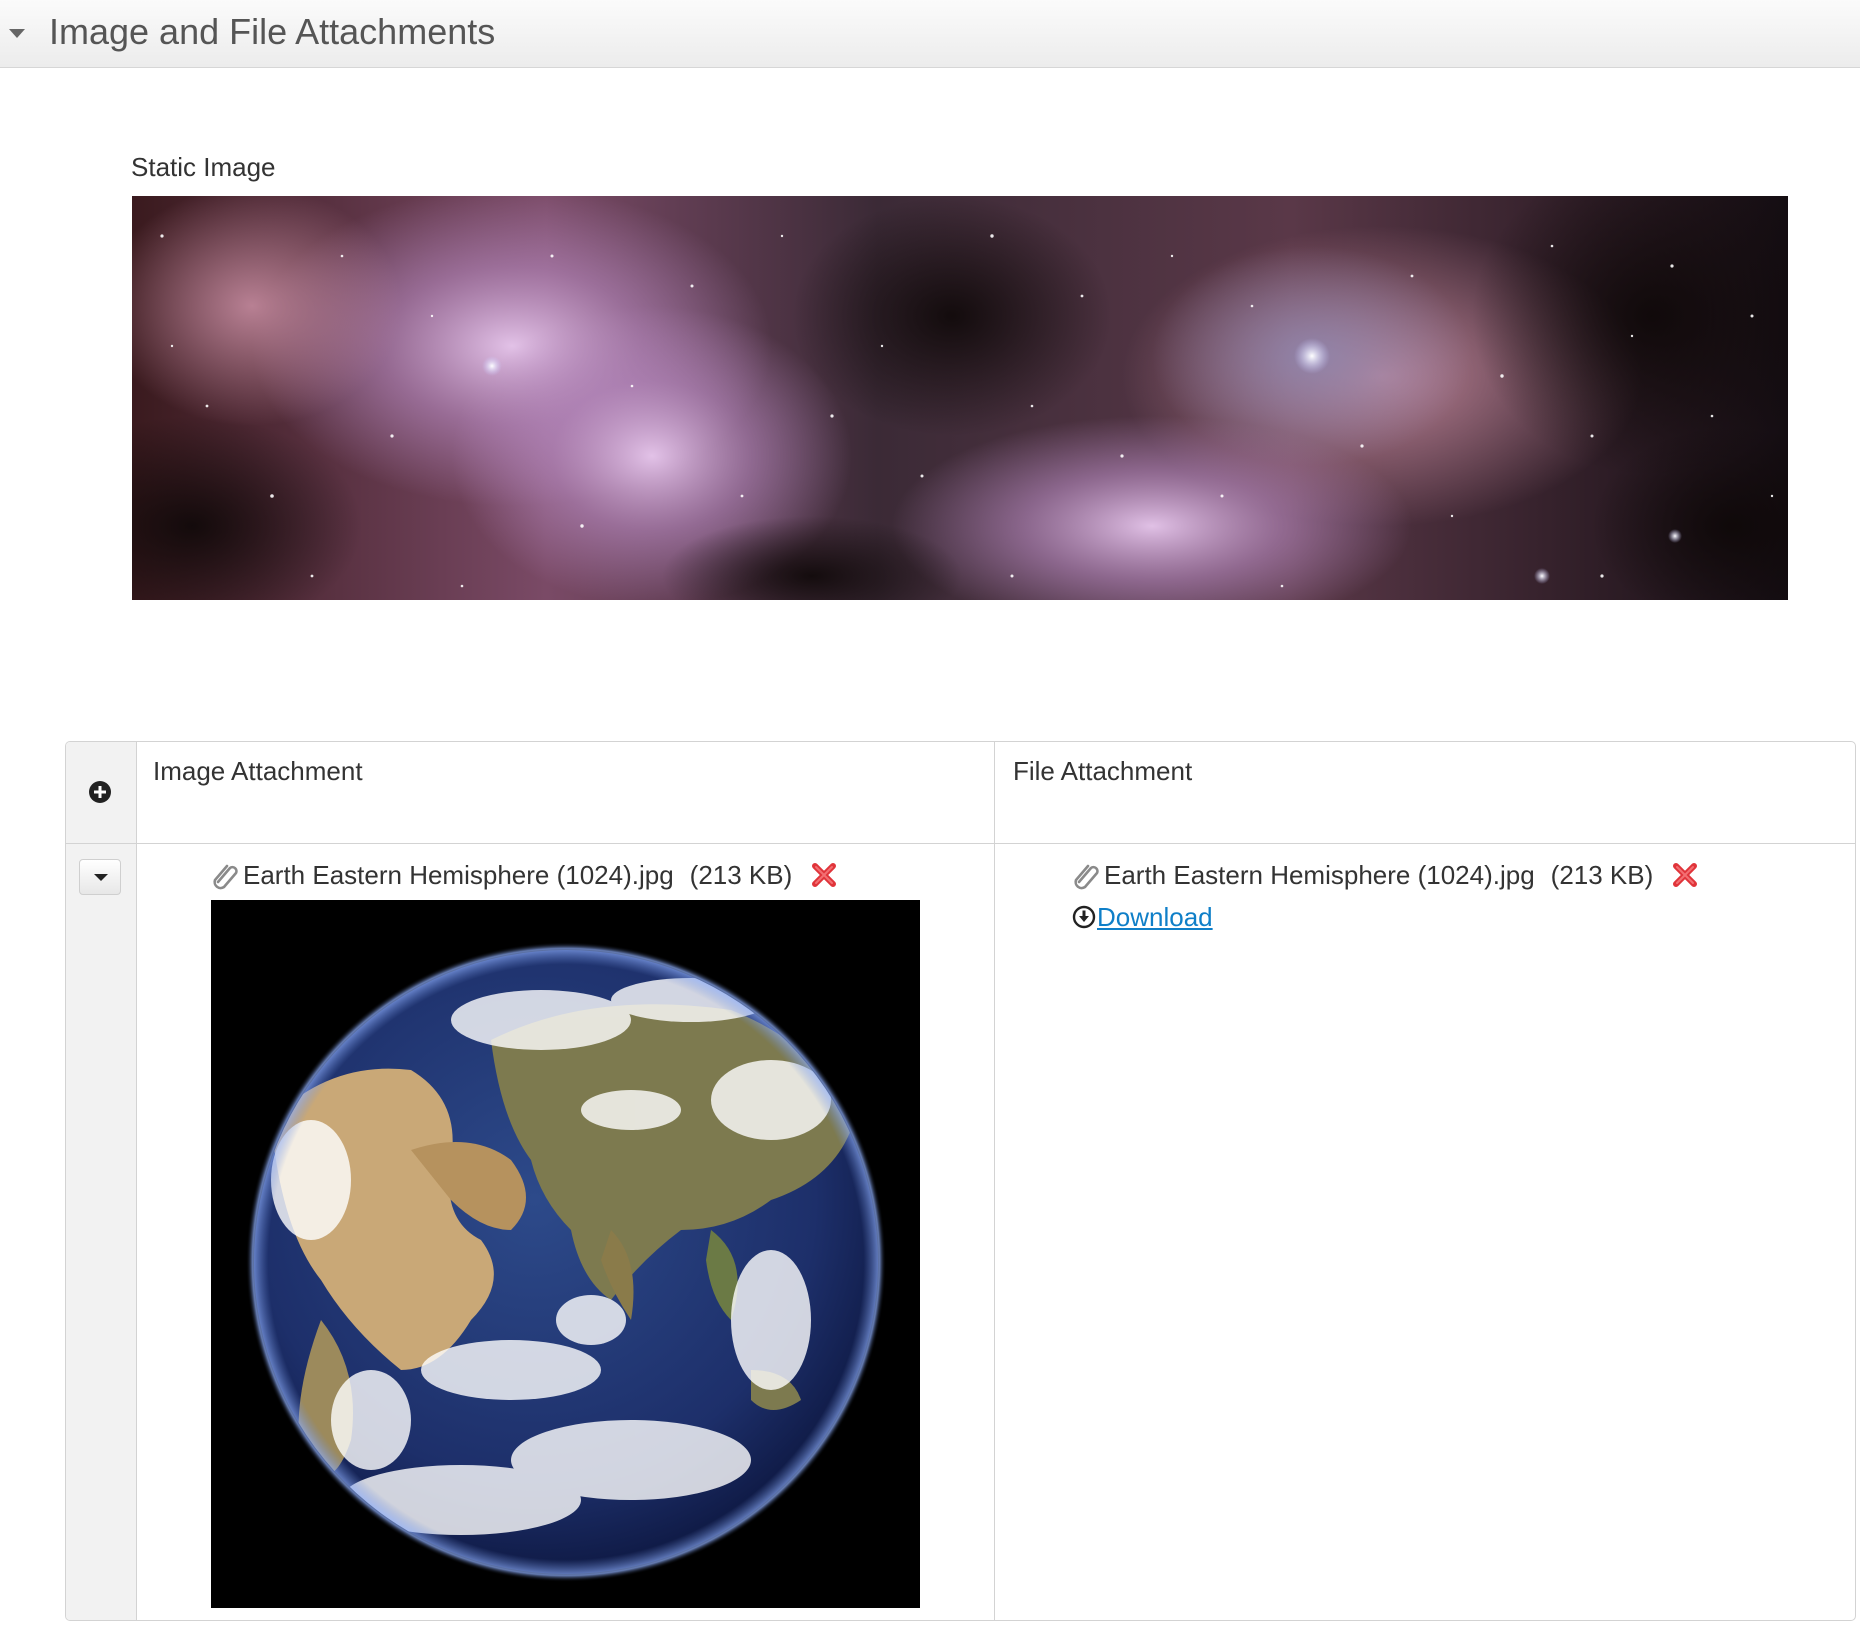  What do you see at coordinates (100, 792) in the screenshot?
I see `plus-circle-icon` at bounding box center [100, 792].